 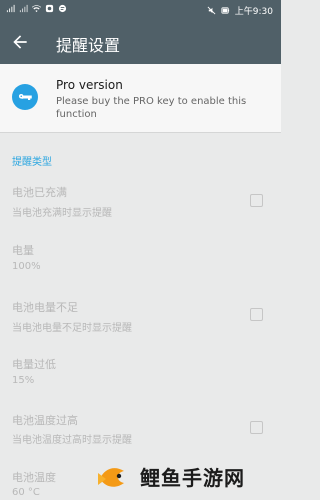 What do you see at coordinates (225, 10) in the screenshot?
I see `battery-indicator-icon` at bounding box center [225, 10].